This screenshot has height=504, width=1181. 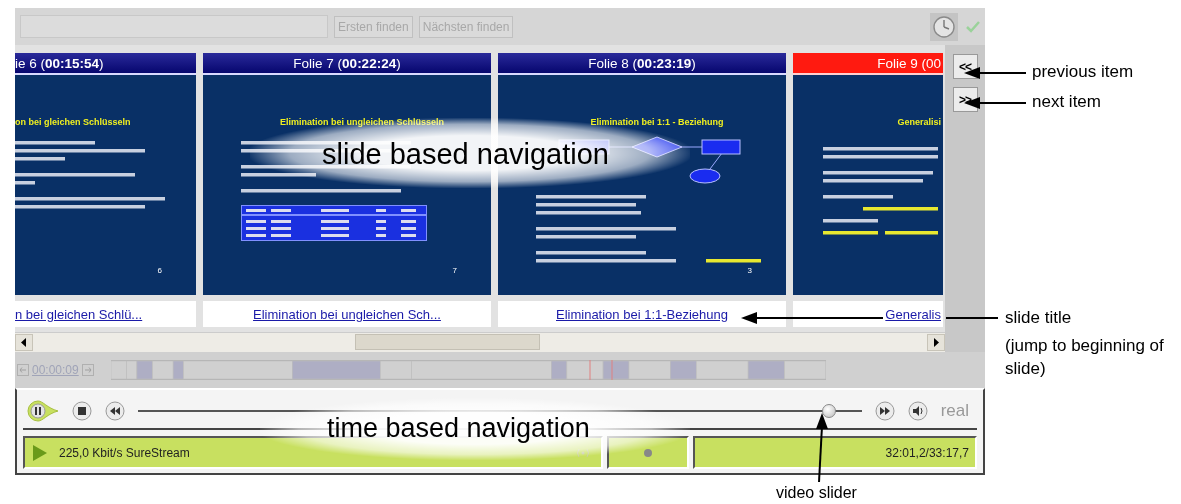 What do you see at coordinates (43, 411) in the screenshot?
I see `pause-button` at bounding box center [43, 411].